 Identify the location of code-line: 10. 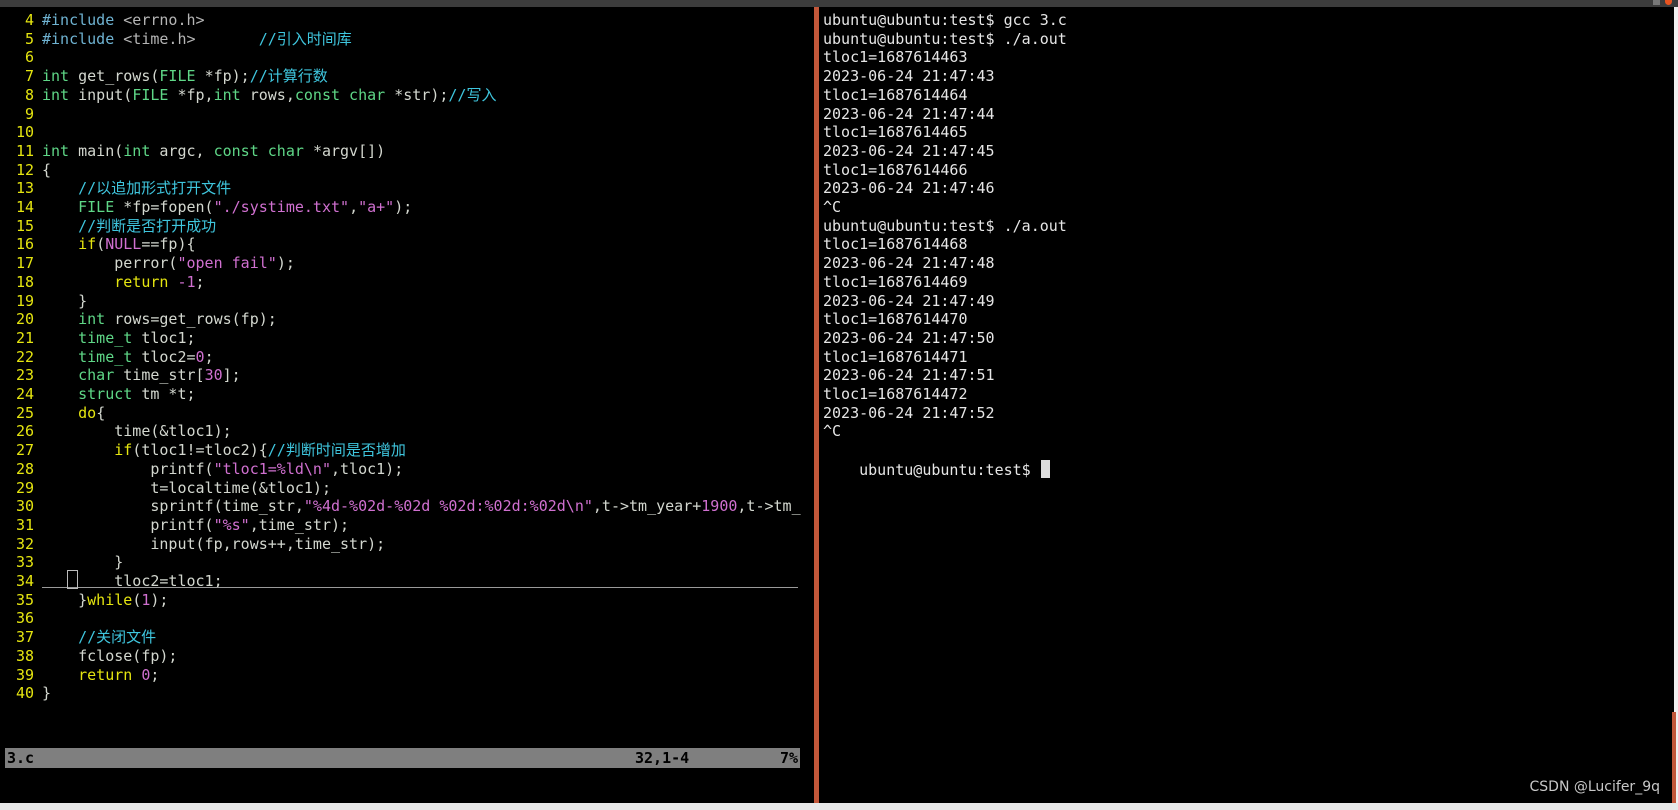
(21, 132).